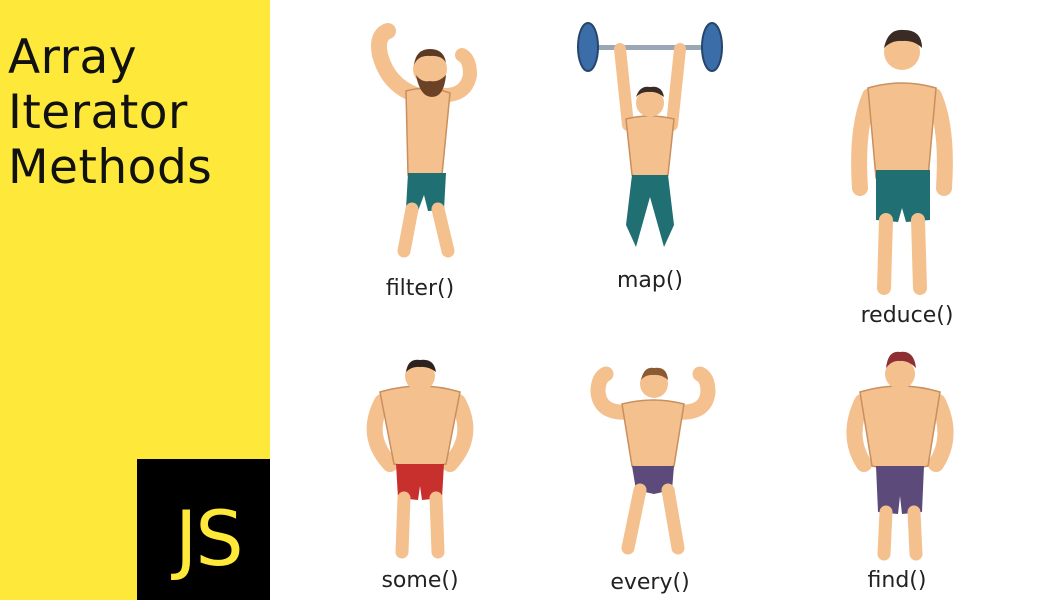 Image resolution: width=1050 pixels, height=600 pixels. Describe the element at coordinates (420, 458) in the screenshot. I see `muscular-man-hands-on-hips-icon` at that location.